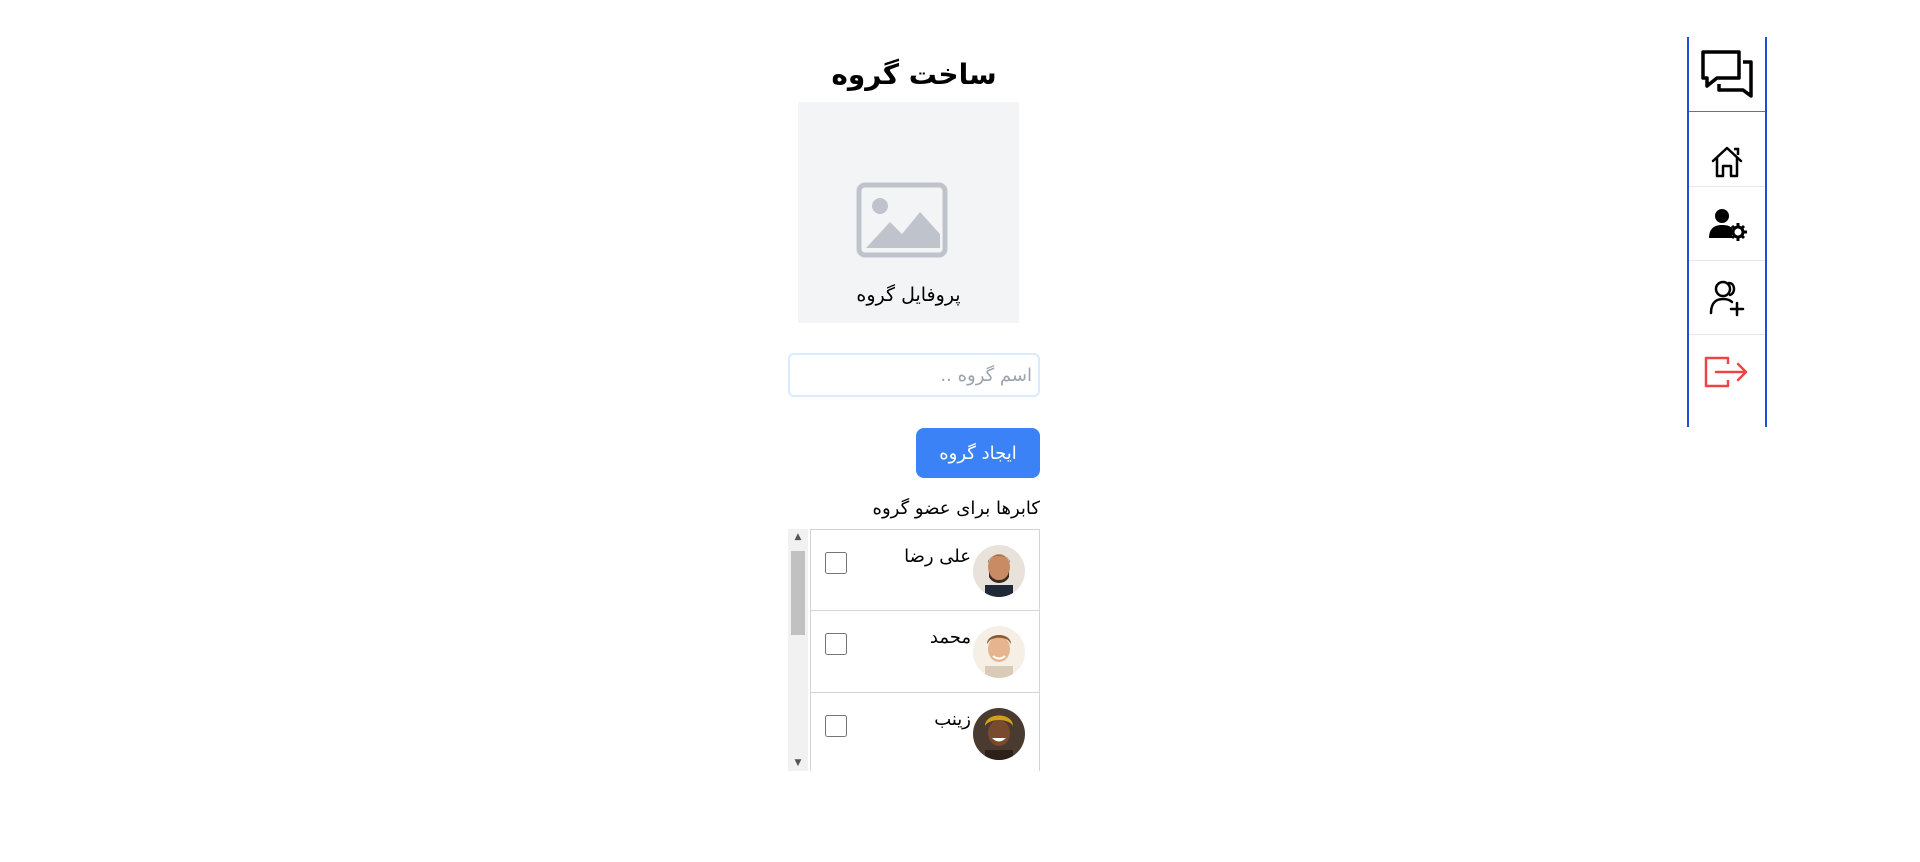  I want to click on profile-label: پروفایل گروه, so click(908, 295).